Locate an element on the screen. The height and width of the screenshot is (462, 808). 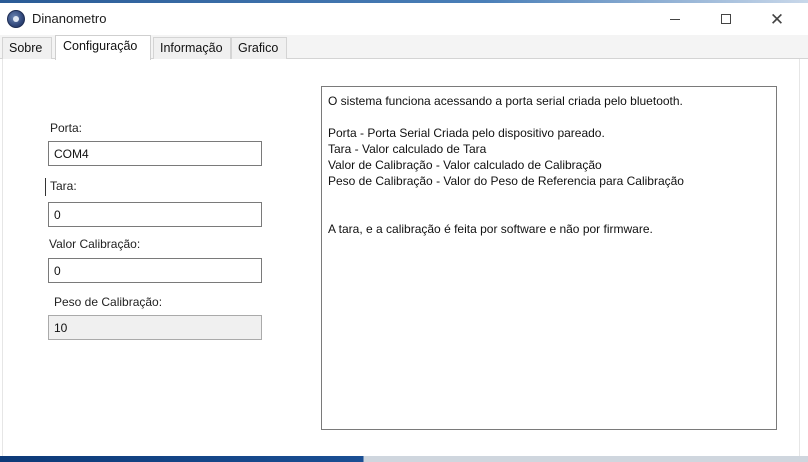
title-bar: Dinanometro ✕ is located at coordinates (404, 19).